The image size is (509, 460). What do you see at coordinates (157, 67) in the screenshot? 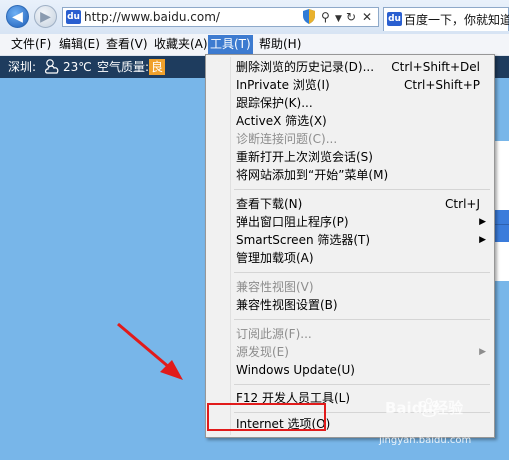
I see `air-quality-badge: 良` at bounding box center [157, 67].